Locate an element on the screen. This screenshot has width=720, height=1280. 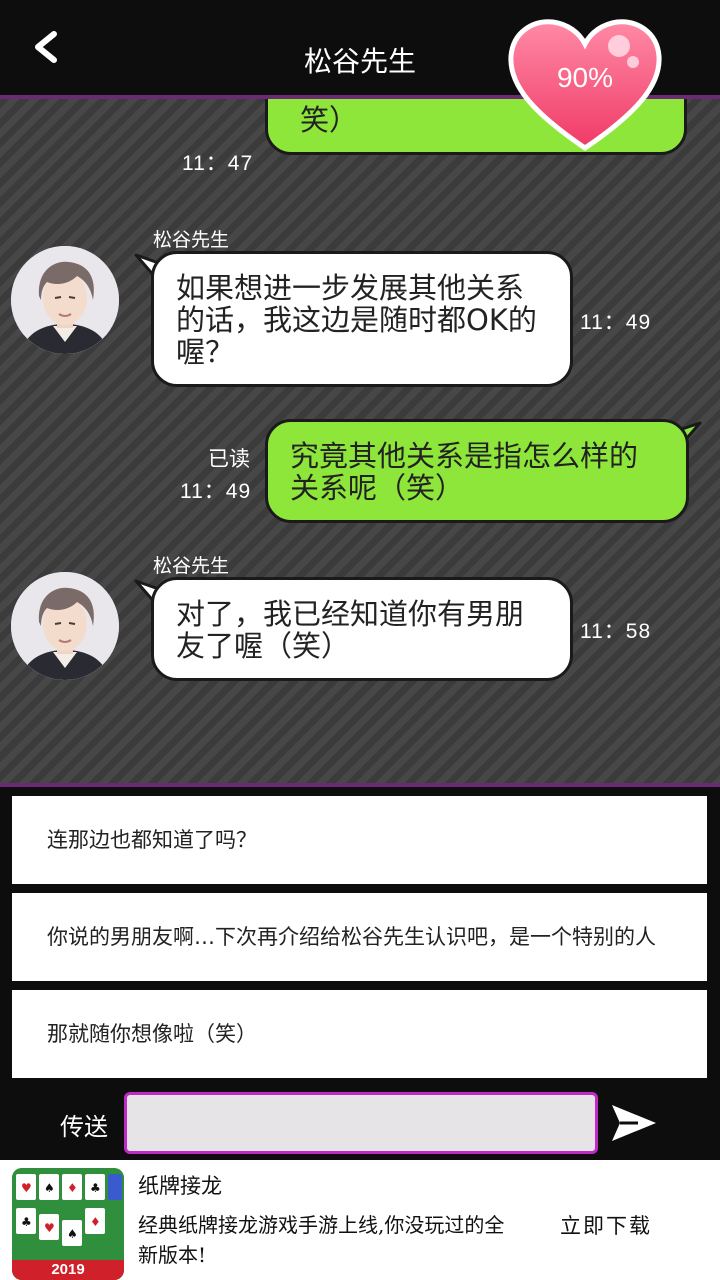
message-text: 如果想进一步发展其他关系的话，我这边是随时都OK的喔？ is located at coordinates (356, 320).